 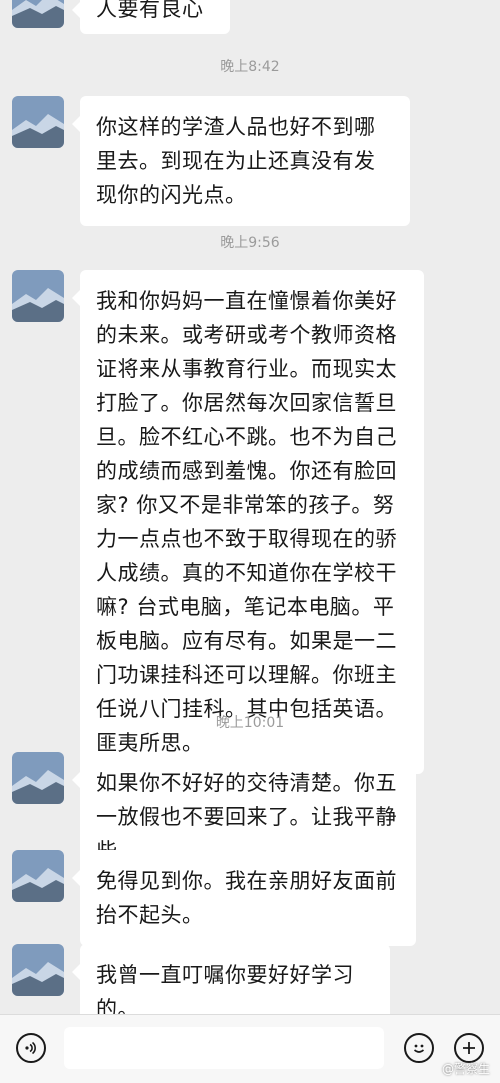 What do you see at coordinates (31, 1048) in the screenshot?
I see `voice-icon` at bounding box center [31, 1048].